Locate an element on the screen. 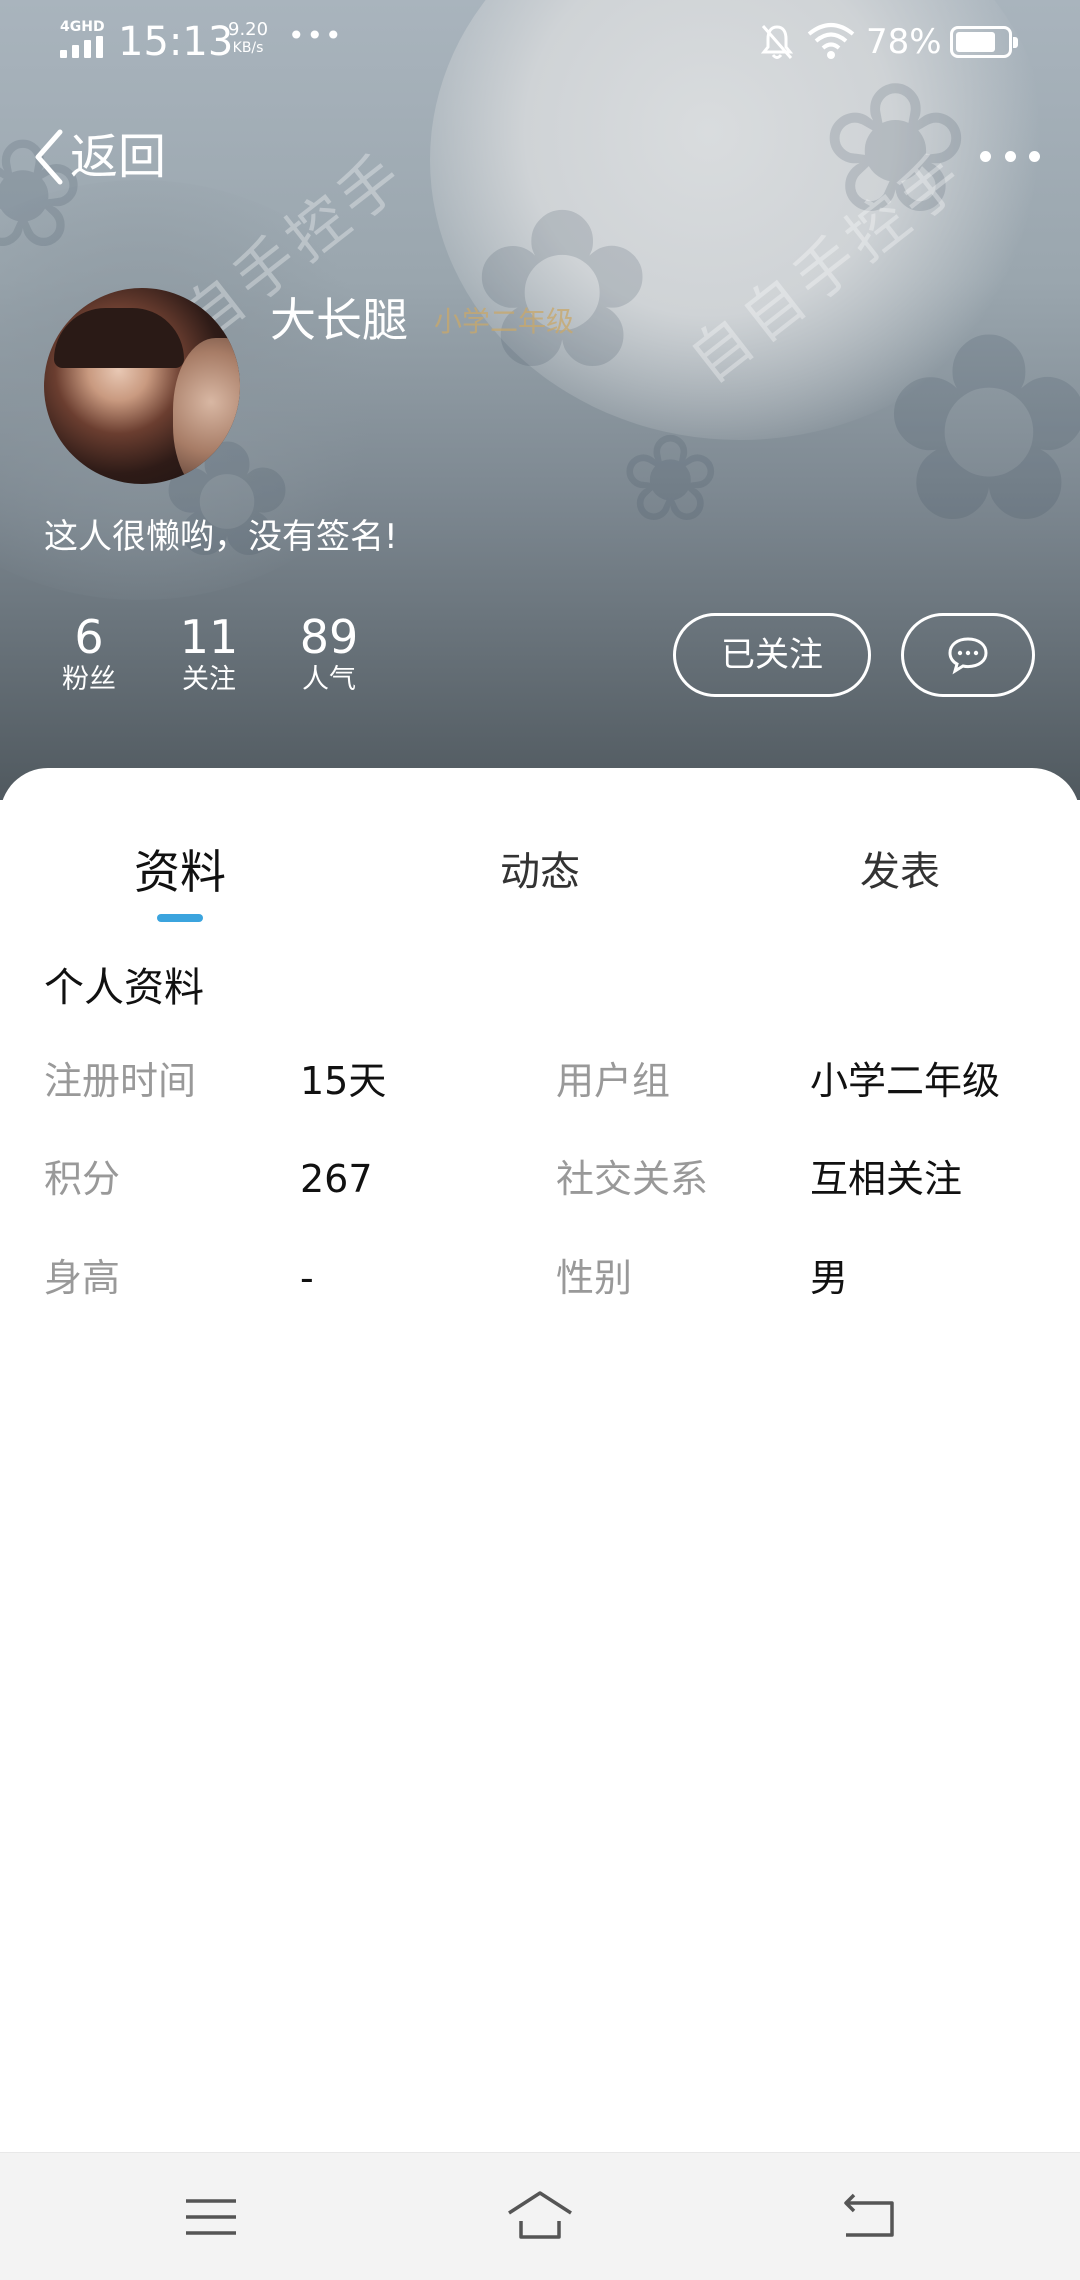 This screenshot has height=2280, width=1080. back-button: 返回 is located at coordinates (98, 157).